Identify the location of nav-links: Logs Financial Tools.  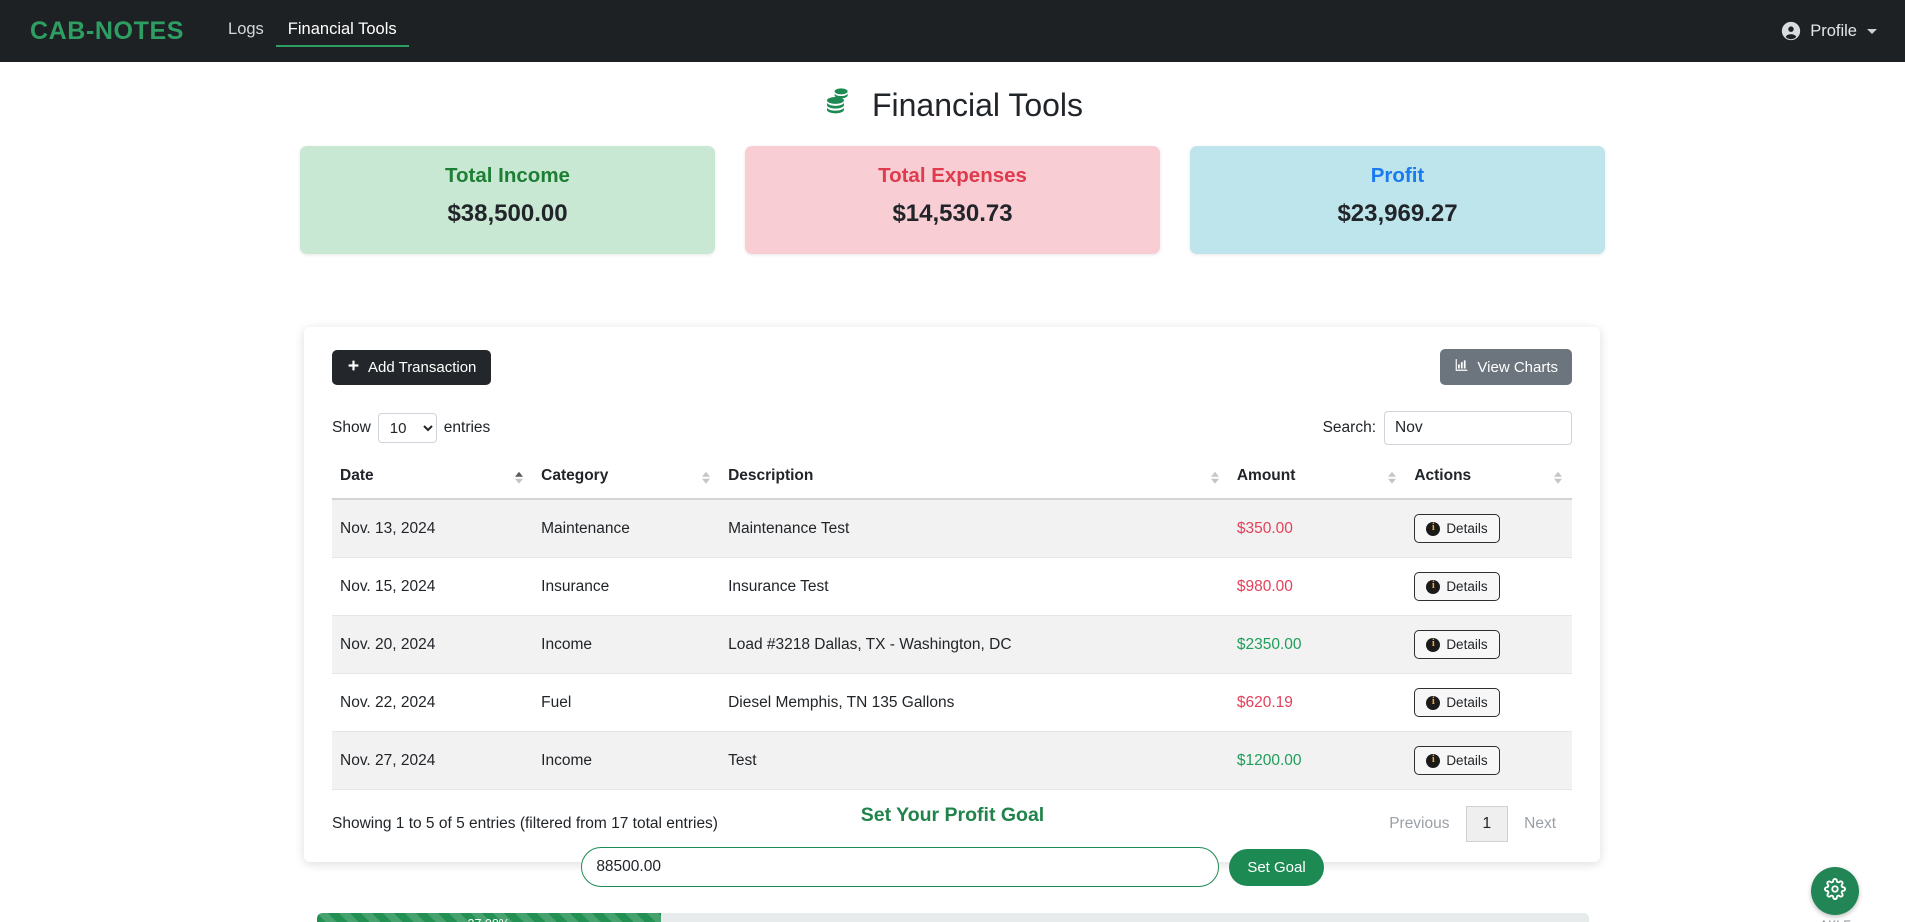
(312, 31).